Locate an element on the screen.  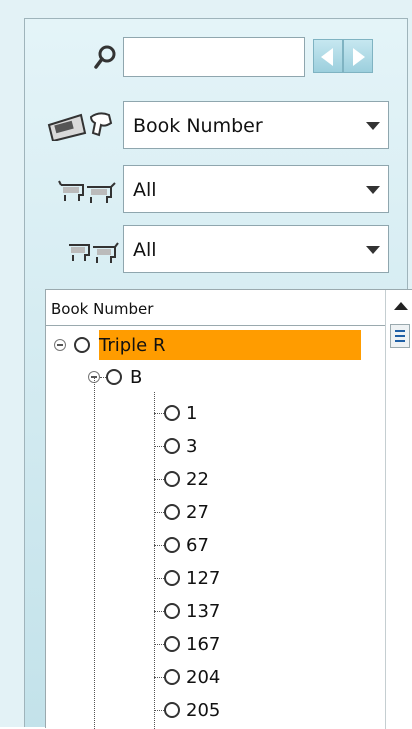
status-value: All is located at coordinates (145, 250).